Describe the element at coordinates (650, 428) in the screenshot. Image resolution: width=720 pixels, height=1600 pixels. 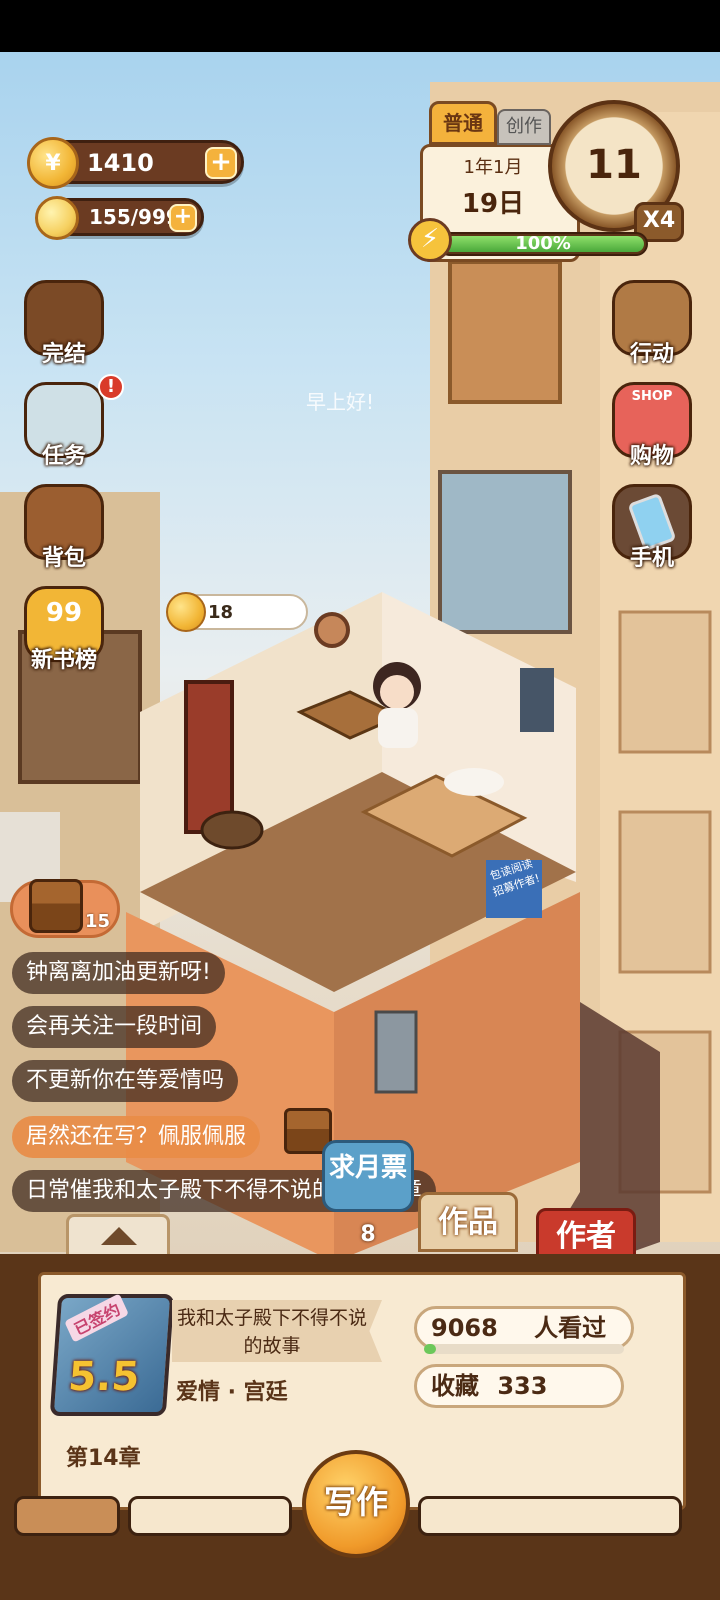
I see `shop-button: SHOP 购物` at that location.